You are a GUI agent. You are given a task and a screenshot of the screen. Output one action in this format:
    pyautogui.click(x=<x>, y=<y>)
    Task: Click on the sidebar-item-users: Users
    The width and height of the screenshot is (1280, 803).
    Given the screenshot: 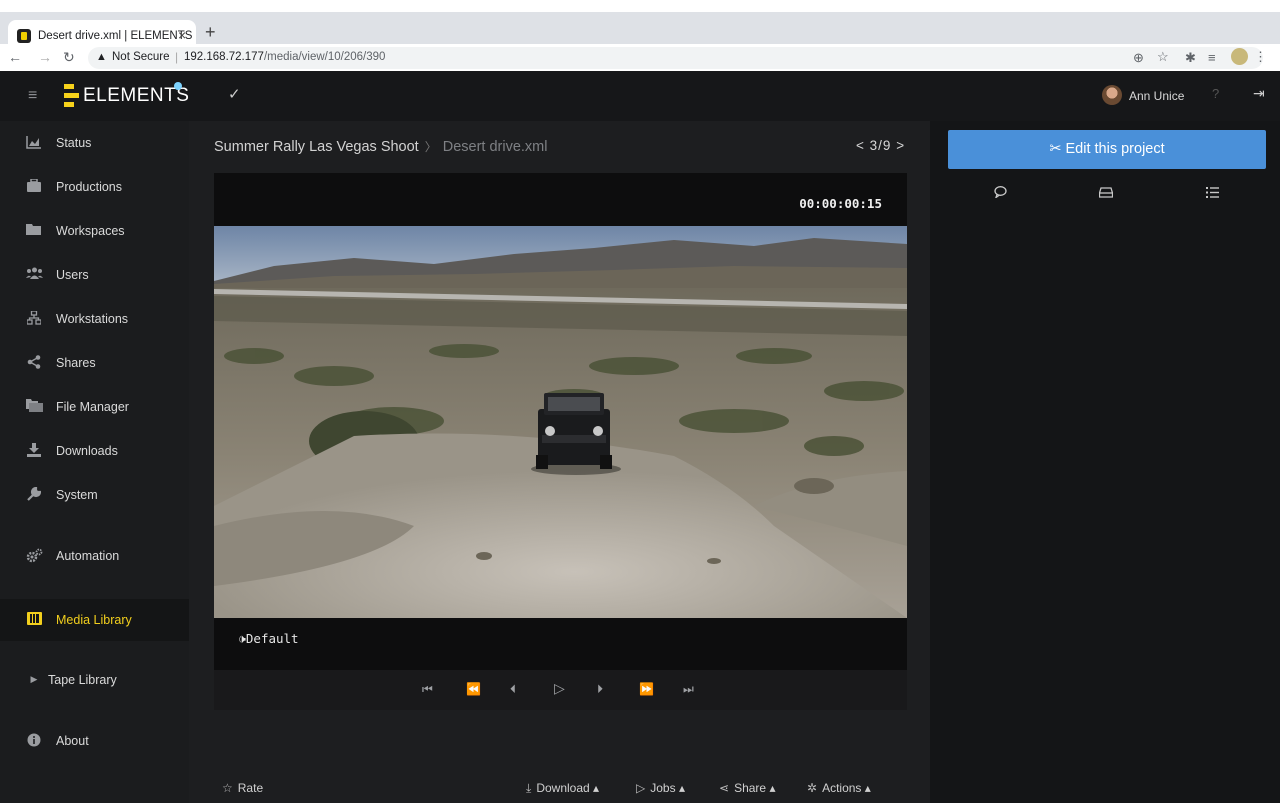 What is the action you would take?
    pyautogui.click(x=94, y=275)
    